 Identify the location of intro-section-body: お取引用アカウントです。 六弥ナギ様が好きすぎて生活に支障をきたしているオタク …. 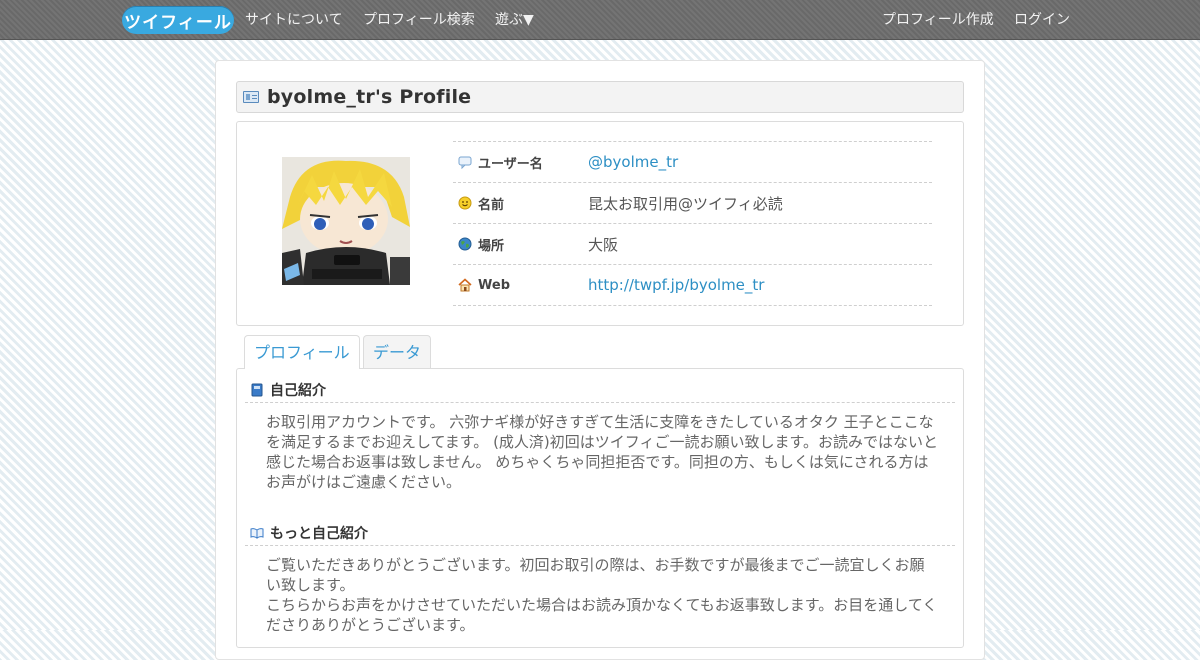
(602, 452).